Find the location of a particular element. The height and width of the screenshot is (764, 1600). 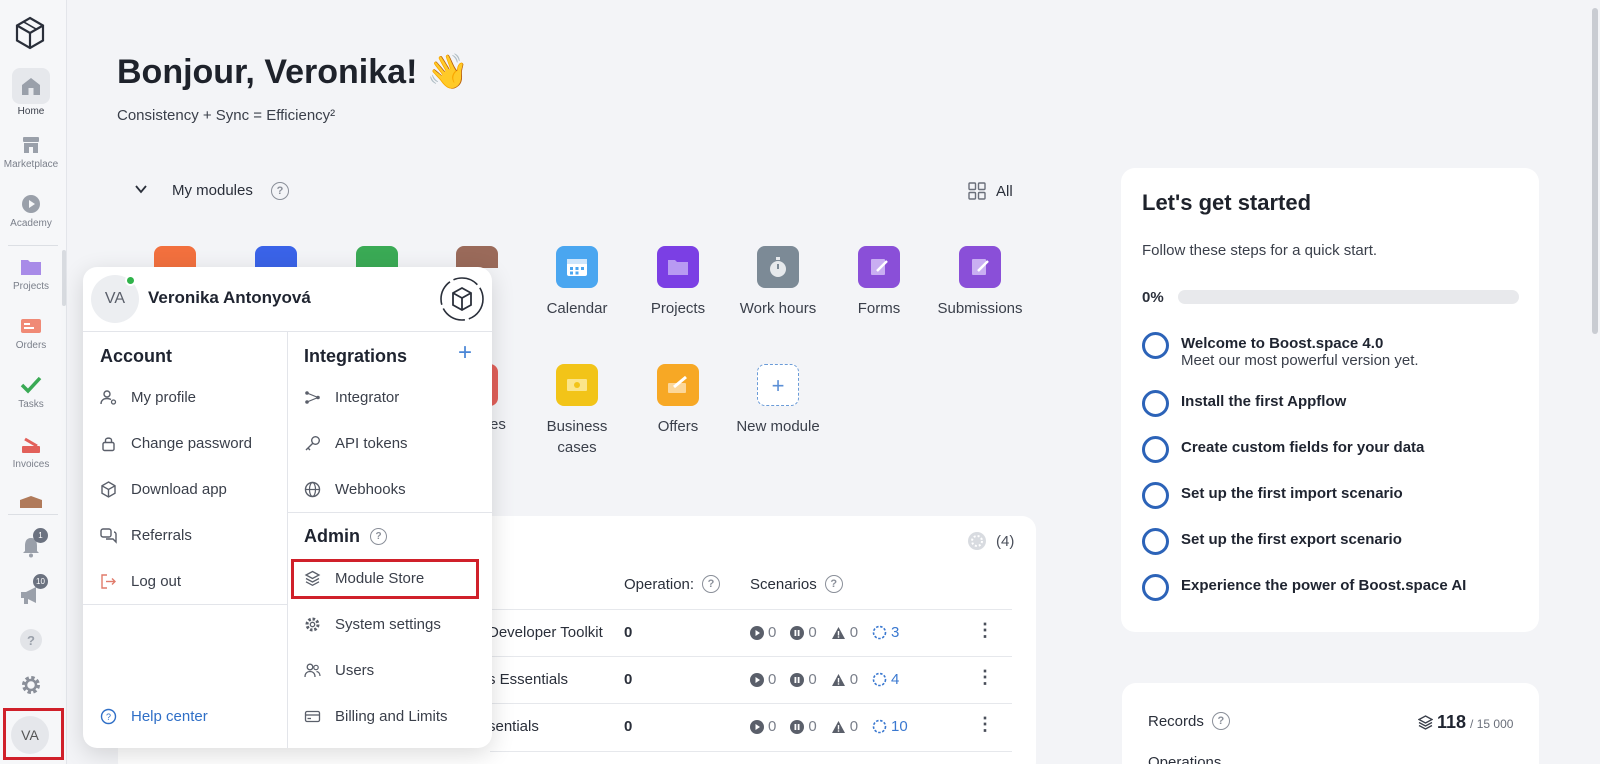

all-modules-button: All is located at coordinates (990, 191).